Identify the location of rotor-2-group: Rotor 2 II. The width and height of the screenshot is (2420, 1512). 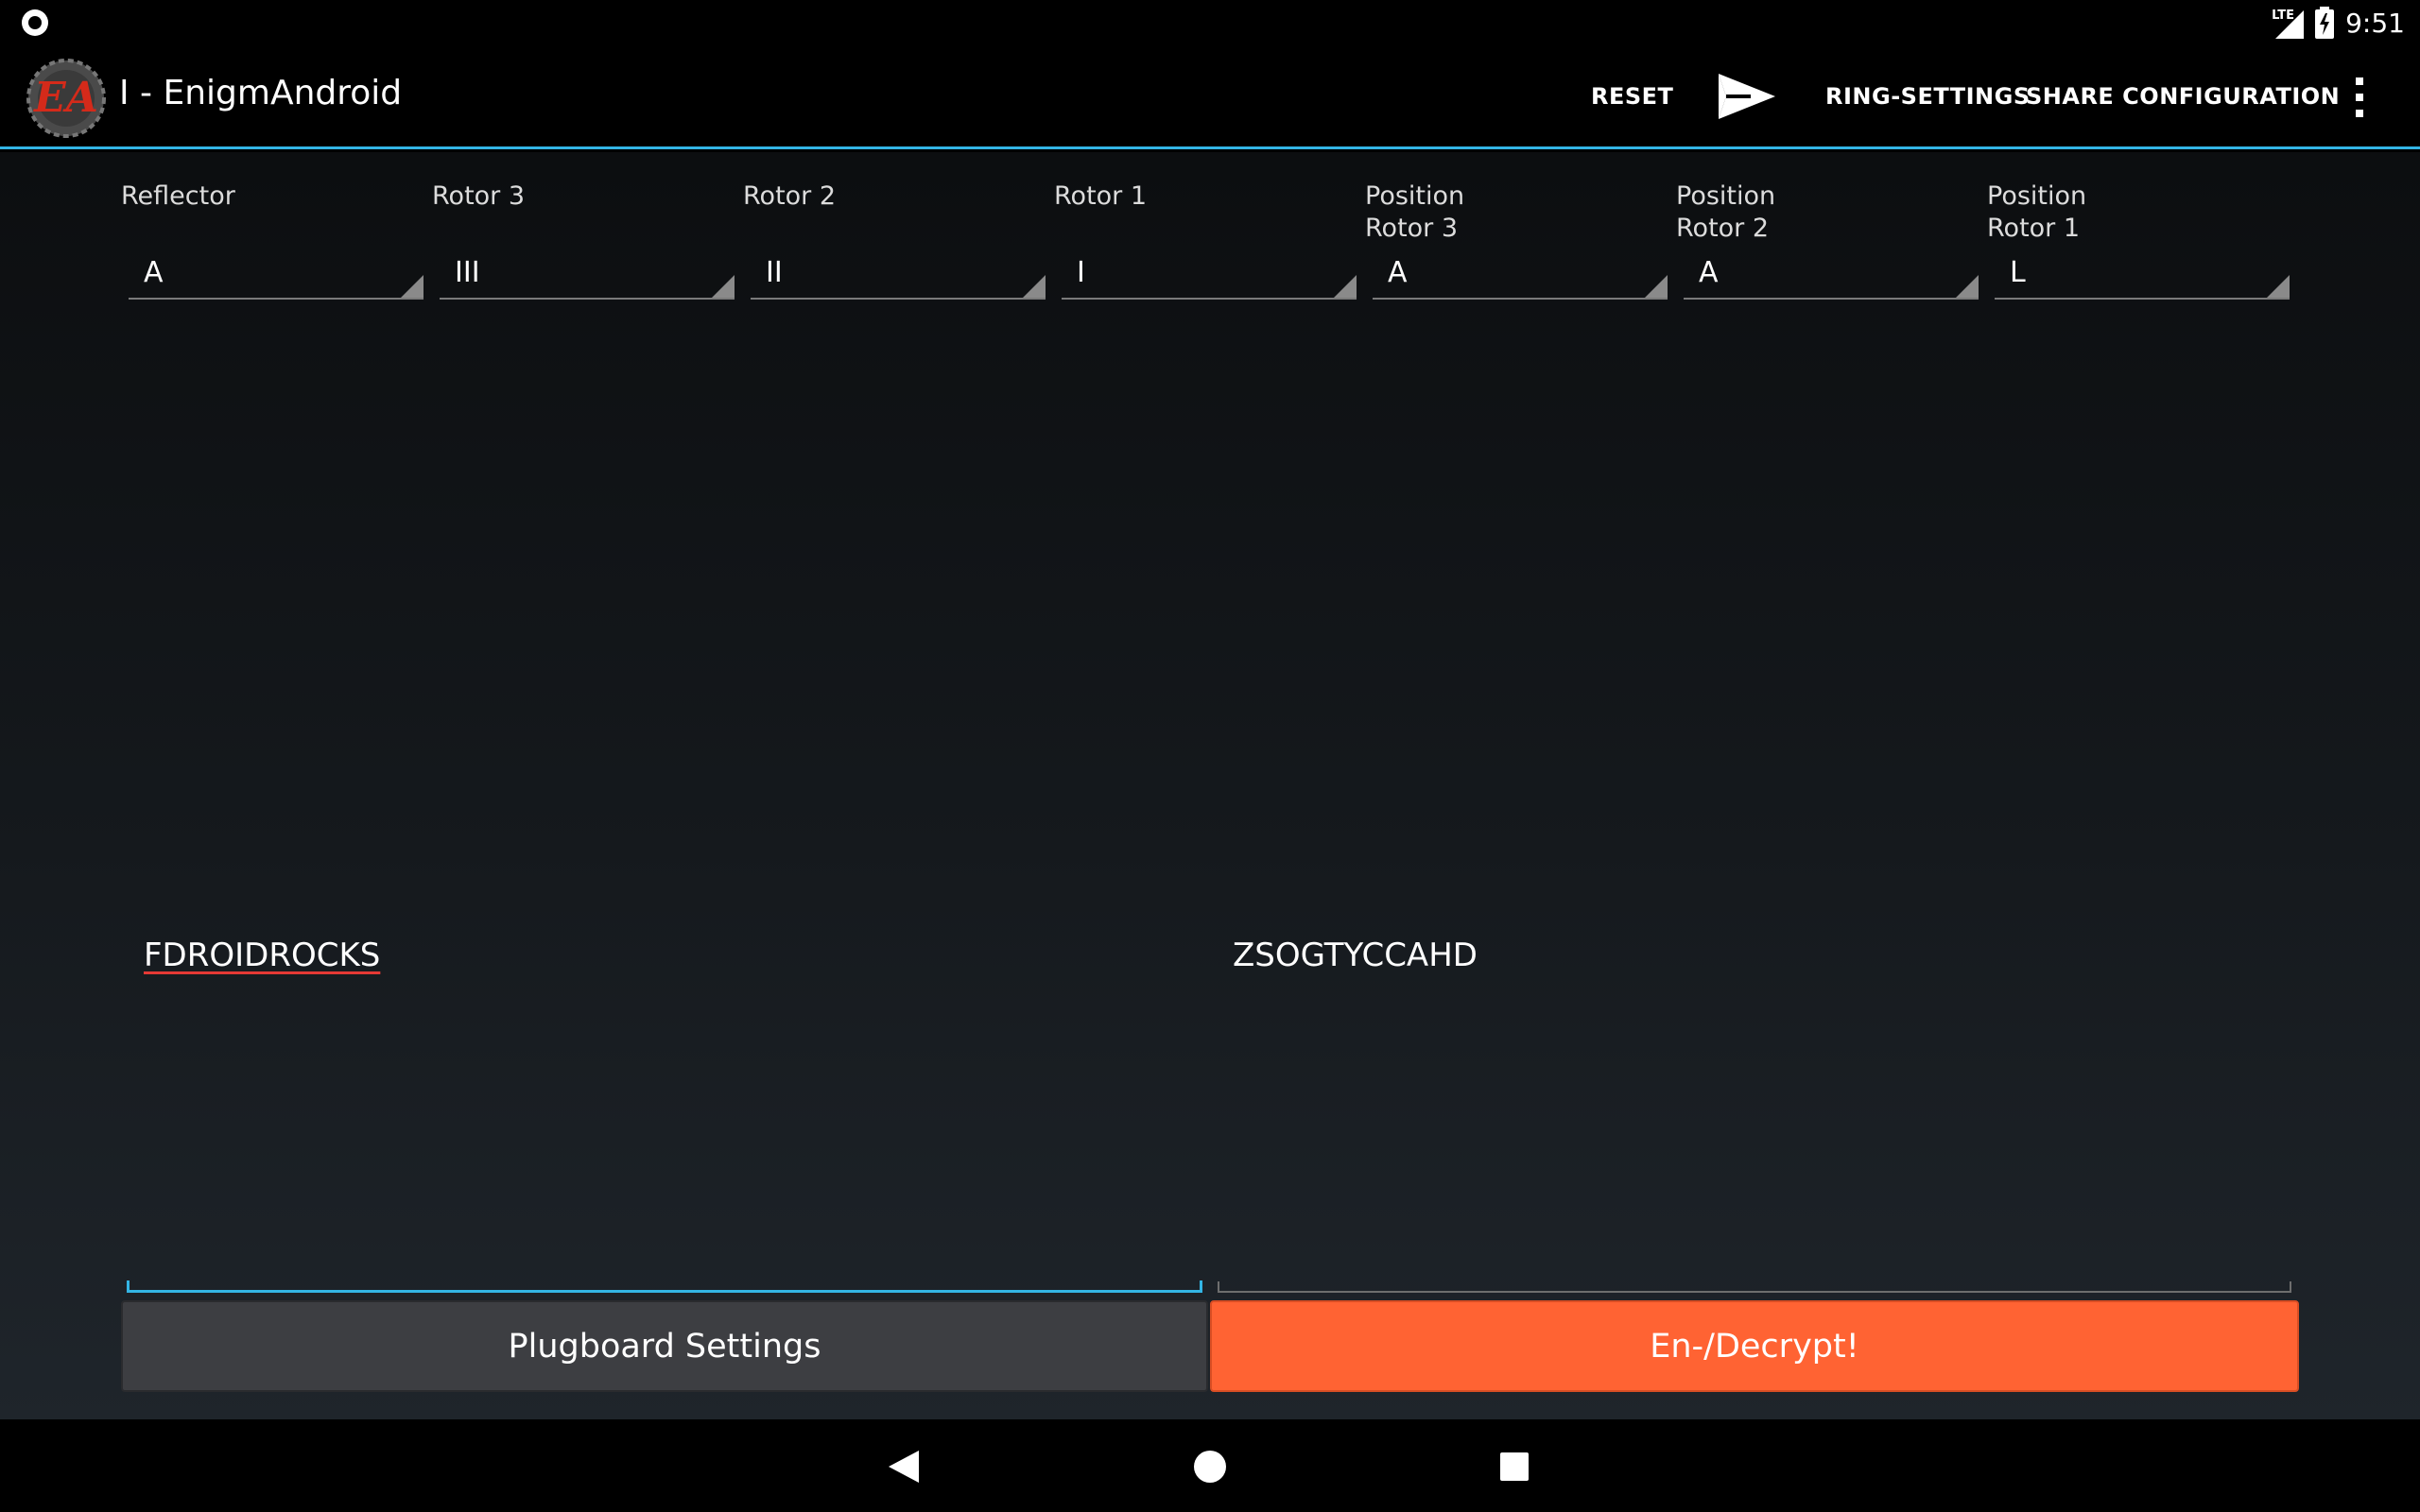
(895, 240).